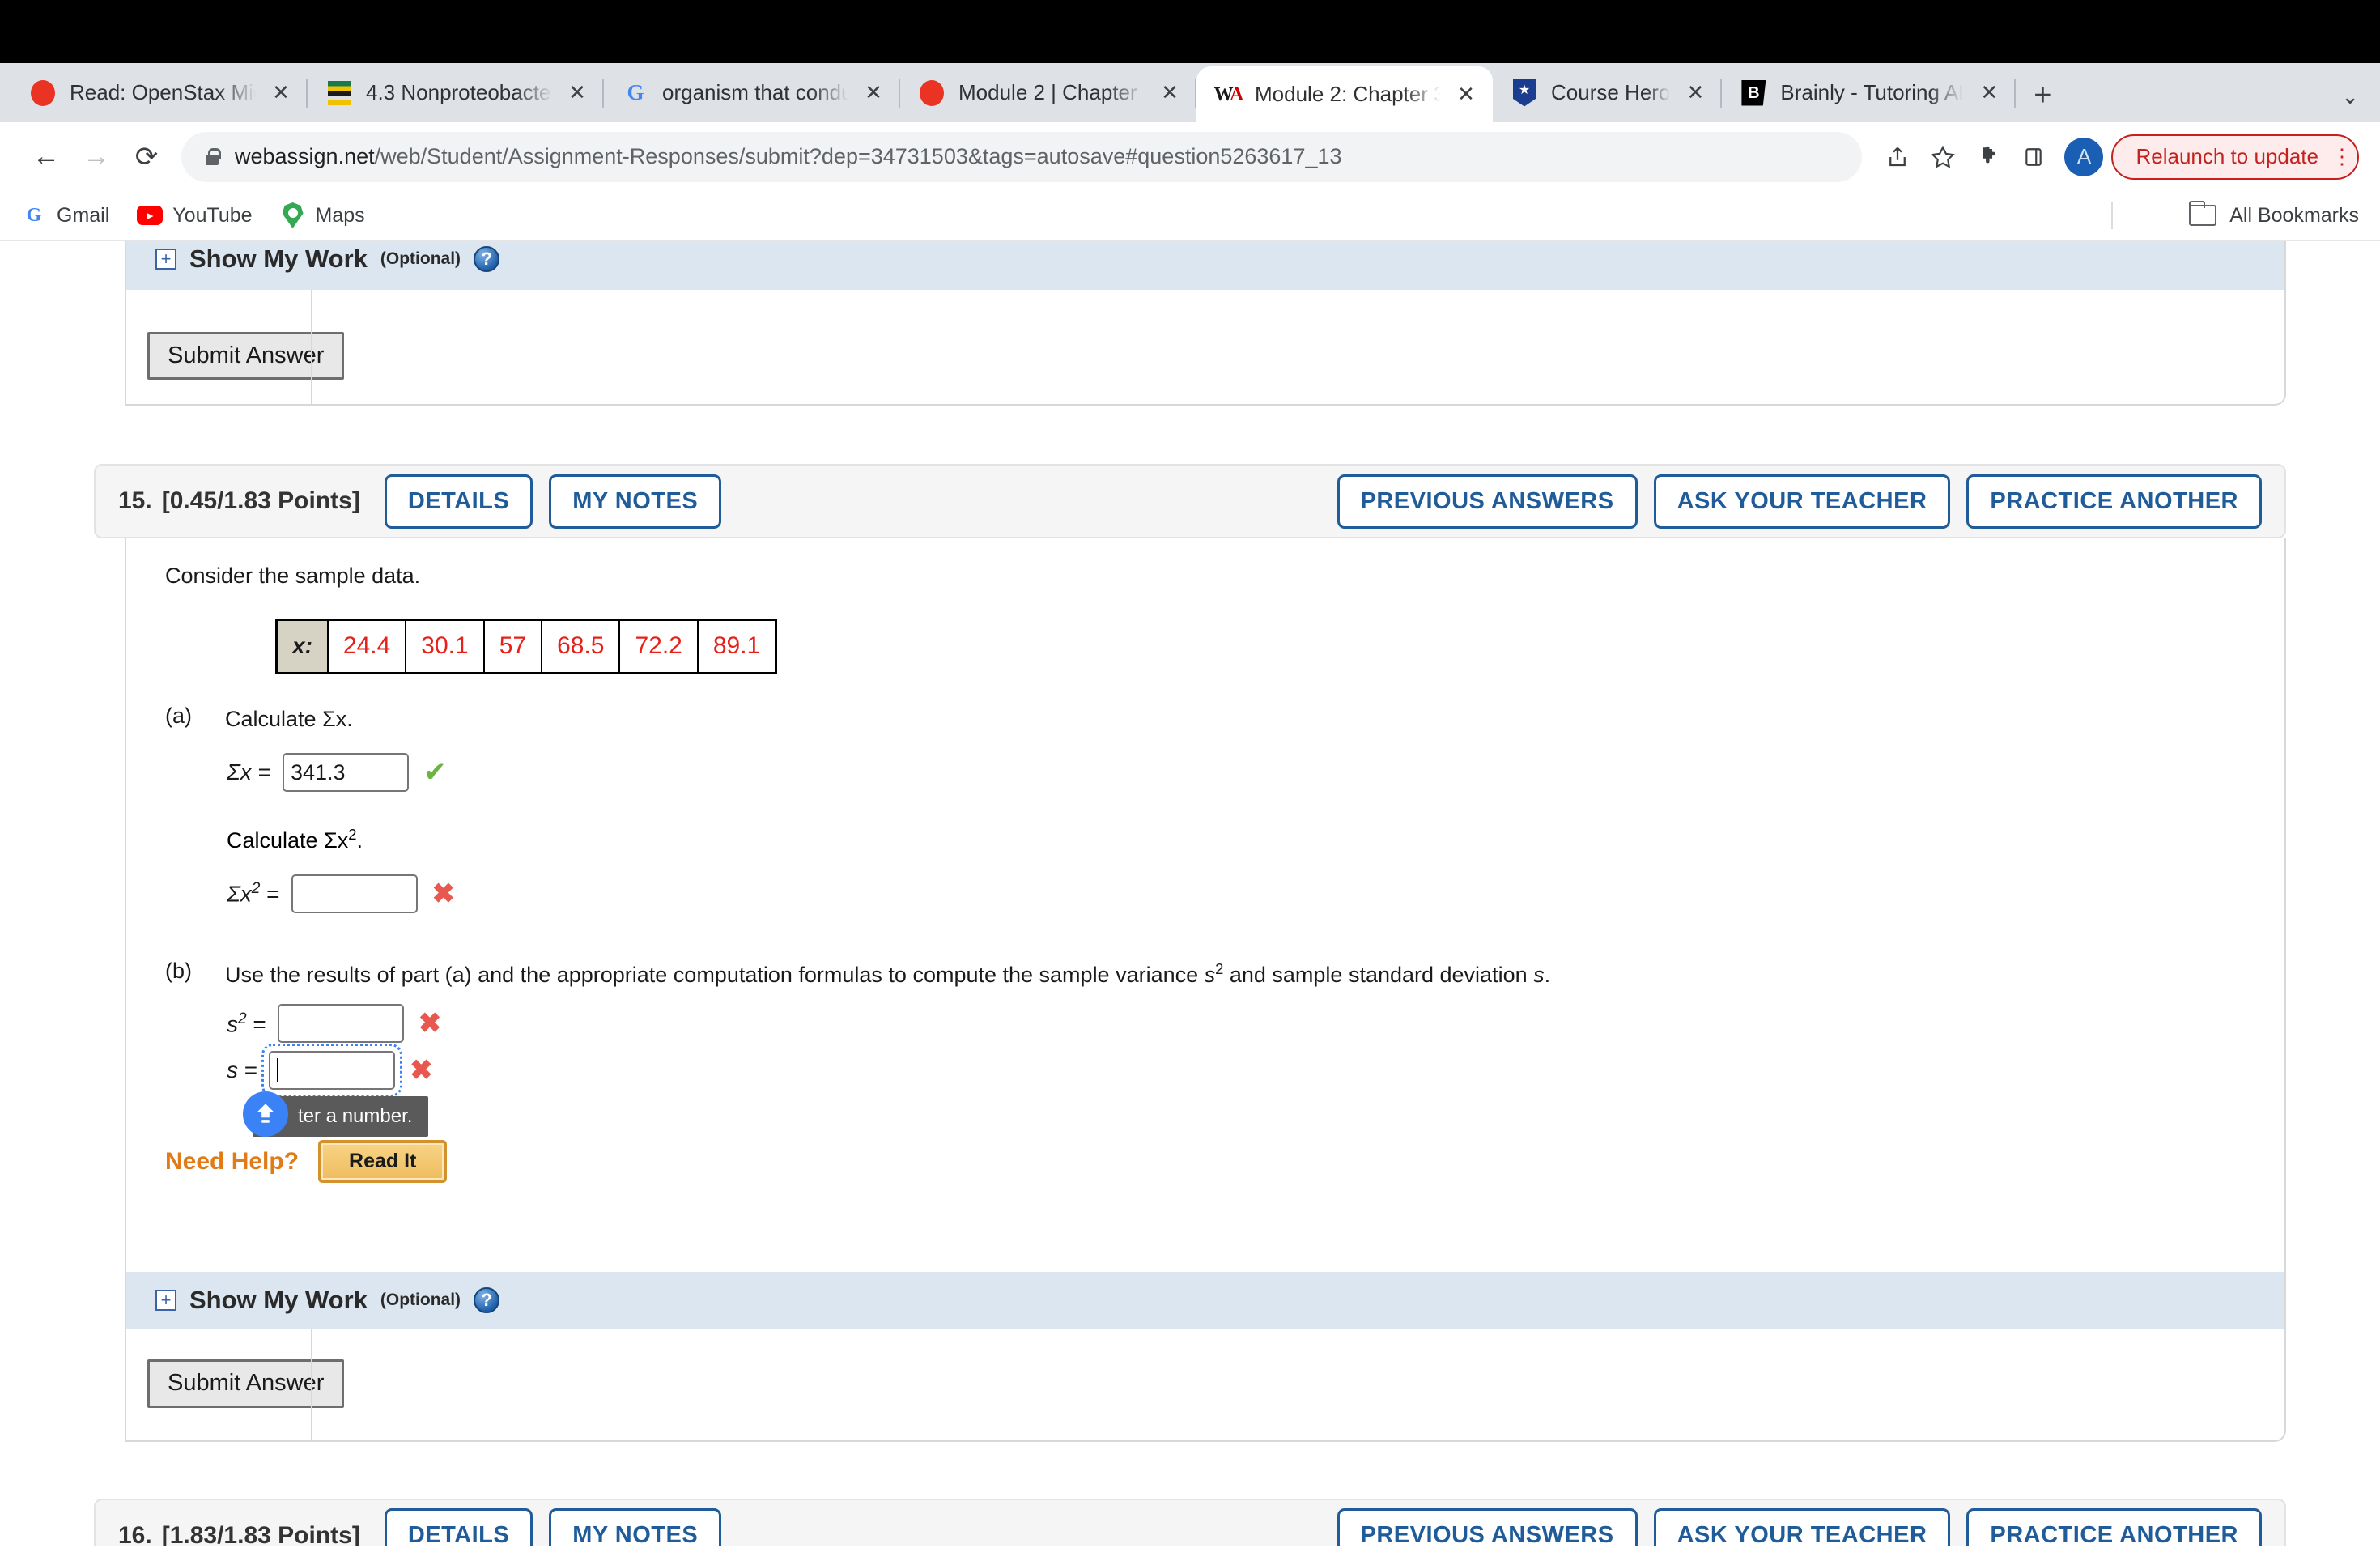  What do you see at coordinates (2114, 1527) in the screenshot?
I see `practice-another-button-16: PRACTICE ANOTHER` at bounding box center [2114, 1527].